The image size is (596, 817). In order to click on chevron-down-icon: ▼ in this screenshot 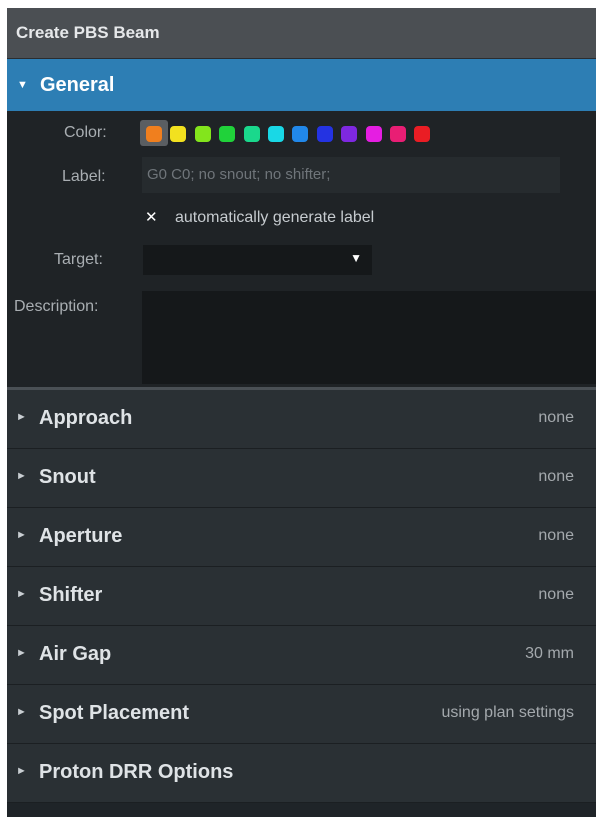, I will do `click(356, 258)`.